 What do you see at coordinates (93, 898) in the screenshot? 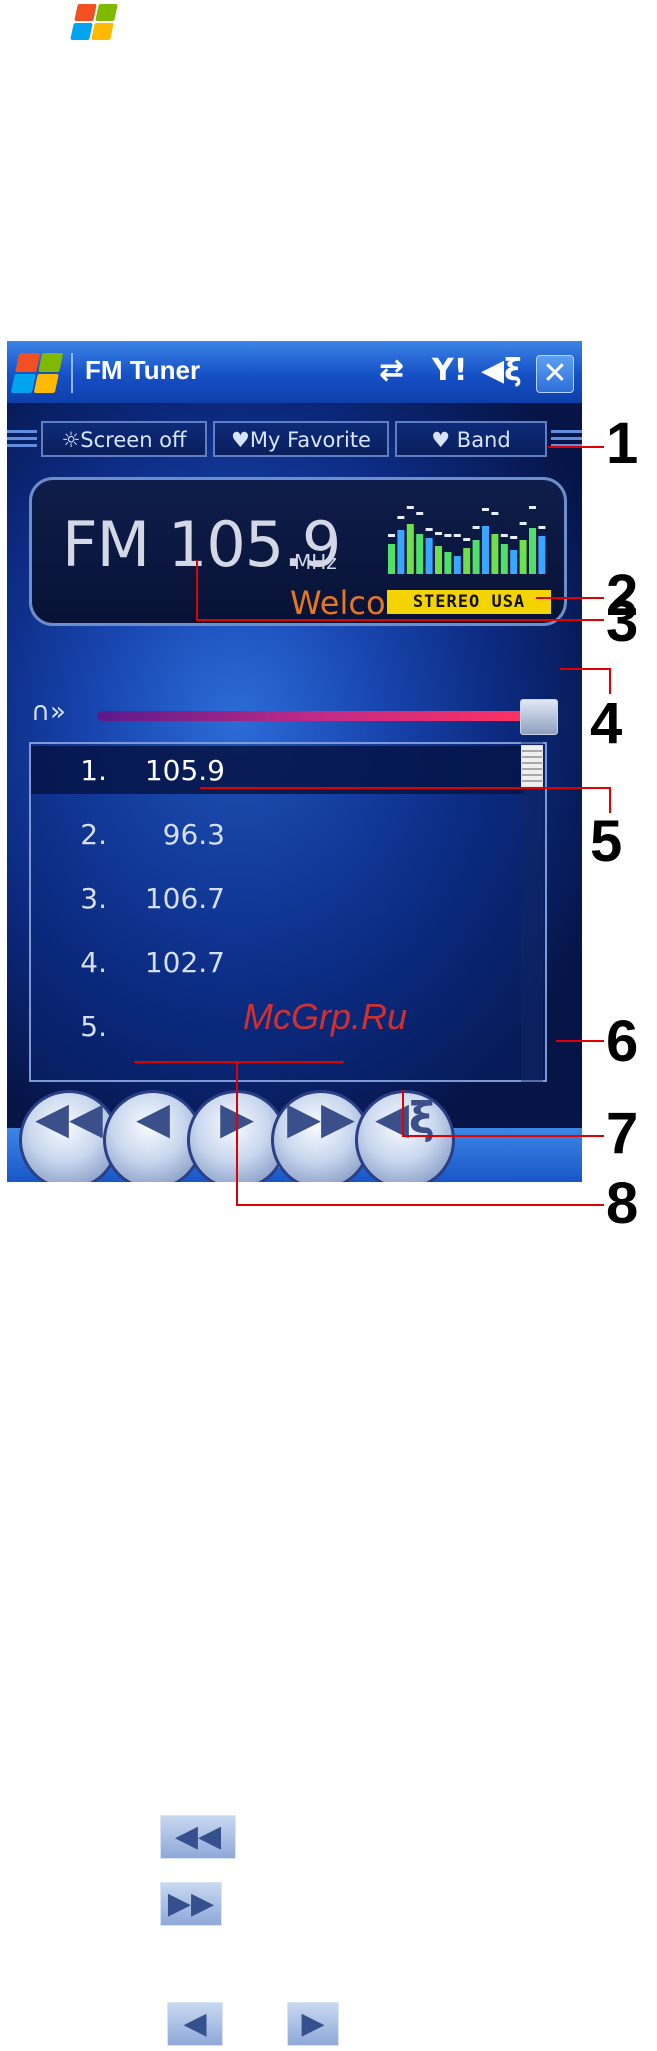
I see `preset-number: 3.` at bounding box center [93, 898].